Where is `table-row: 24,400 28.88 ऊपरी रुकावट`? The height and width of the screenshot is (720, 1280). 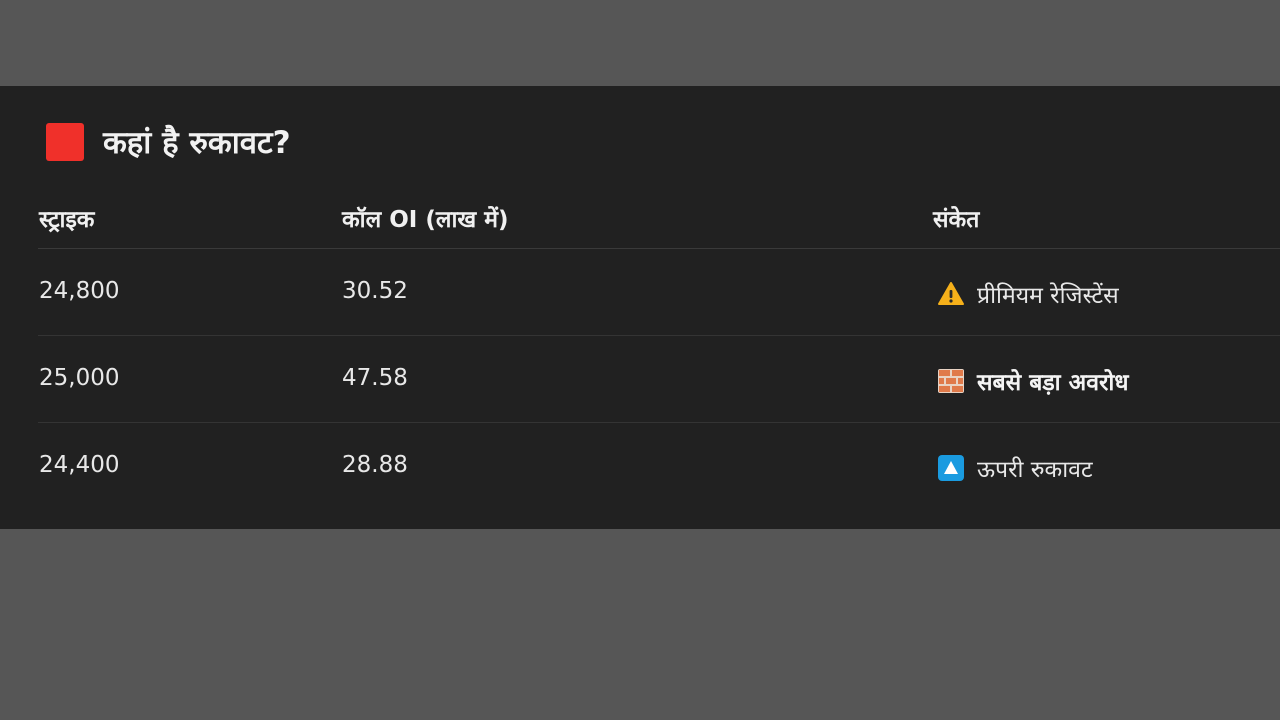 table-row: 24,400 28.88 ऊपरी रुकावट is located at coordinates (659, 466).